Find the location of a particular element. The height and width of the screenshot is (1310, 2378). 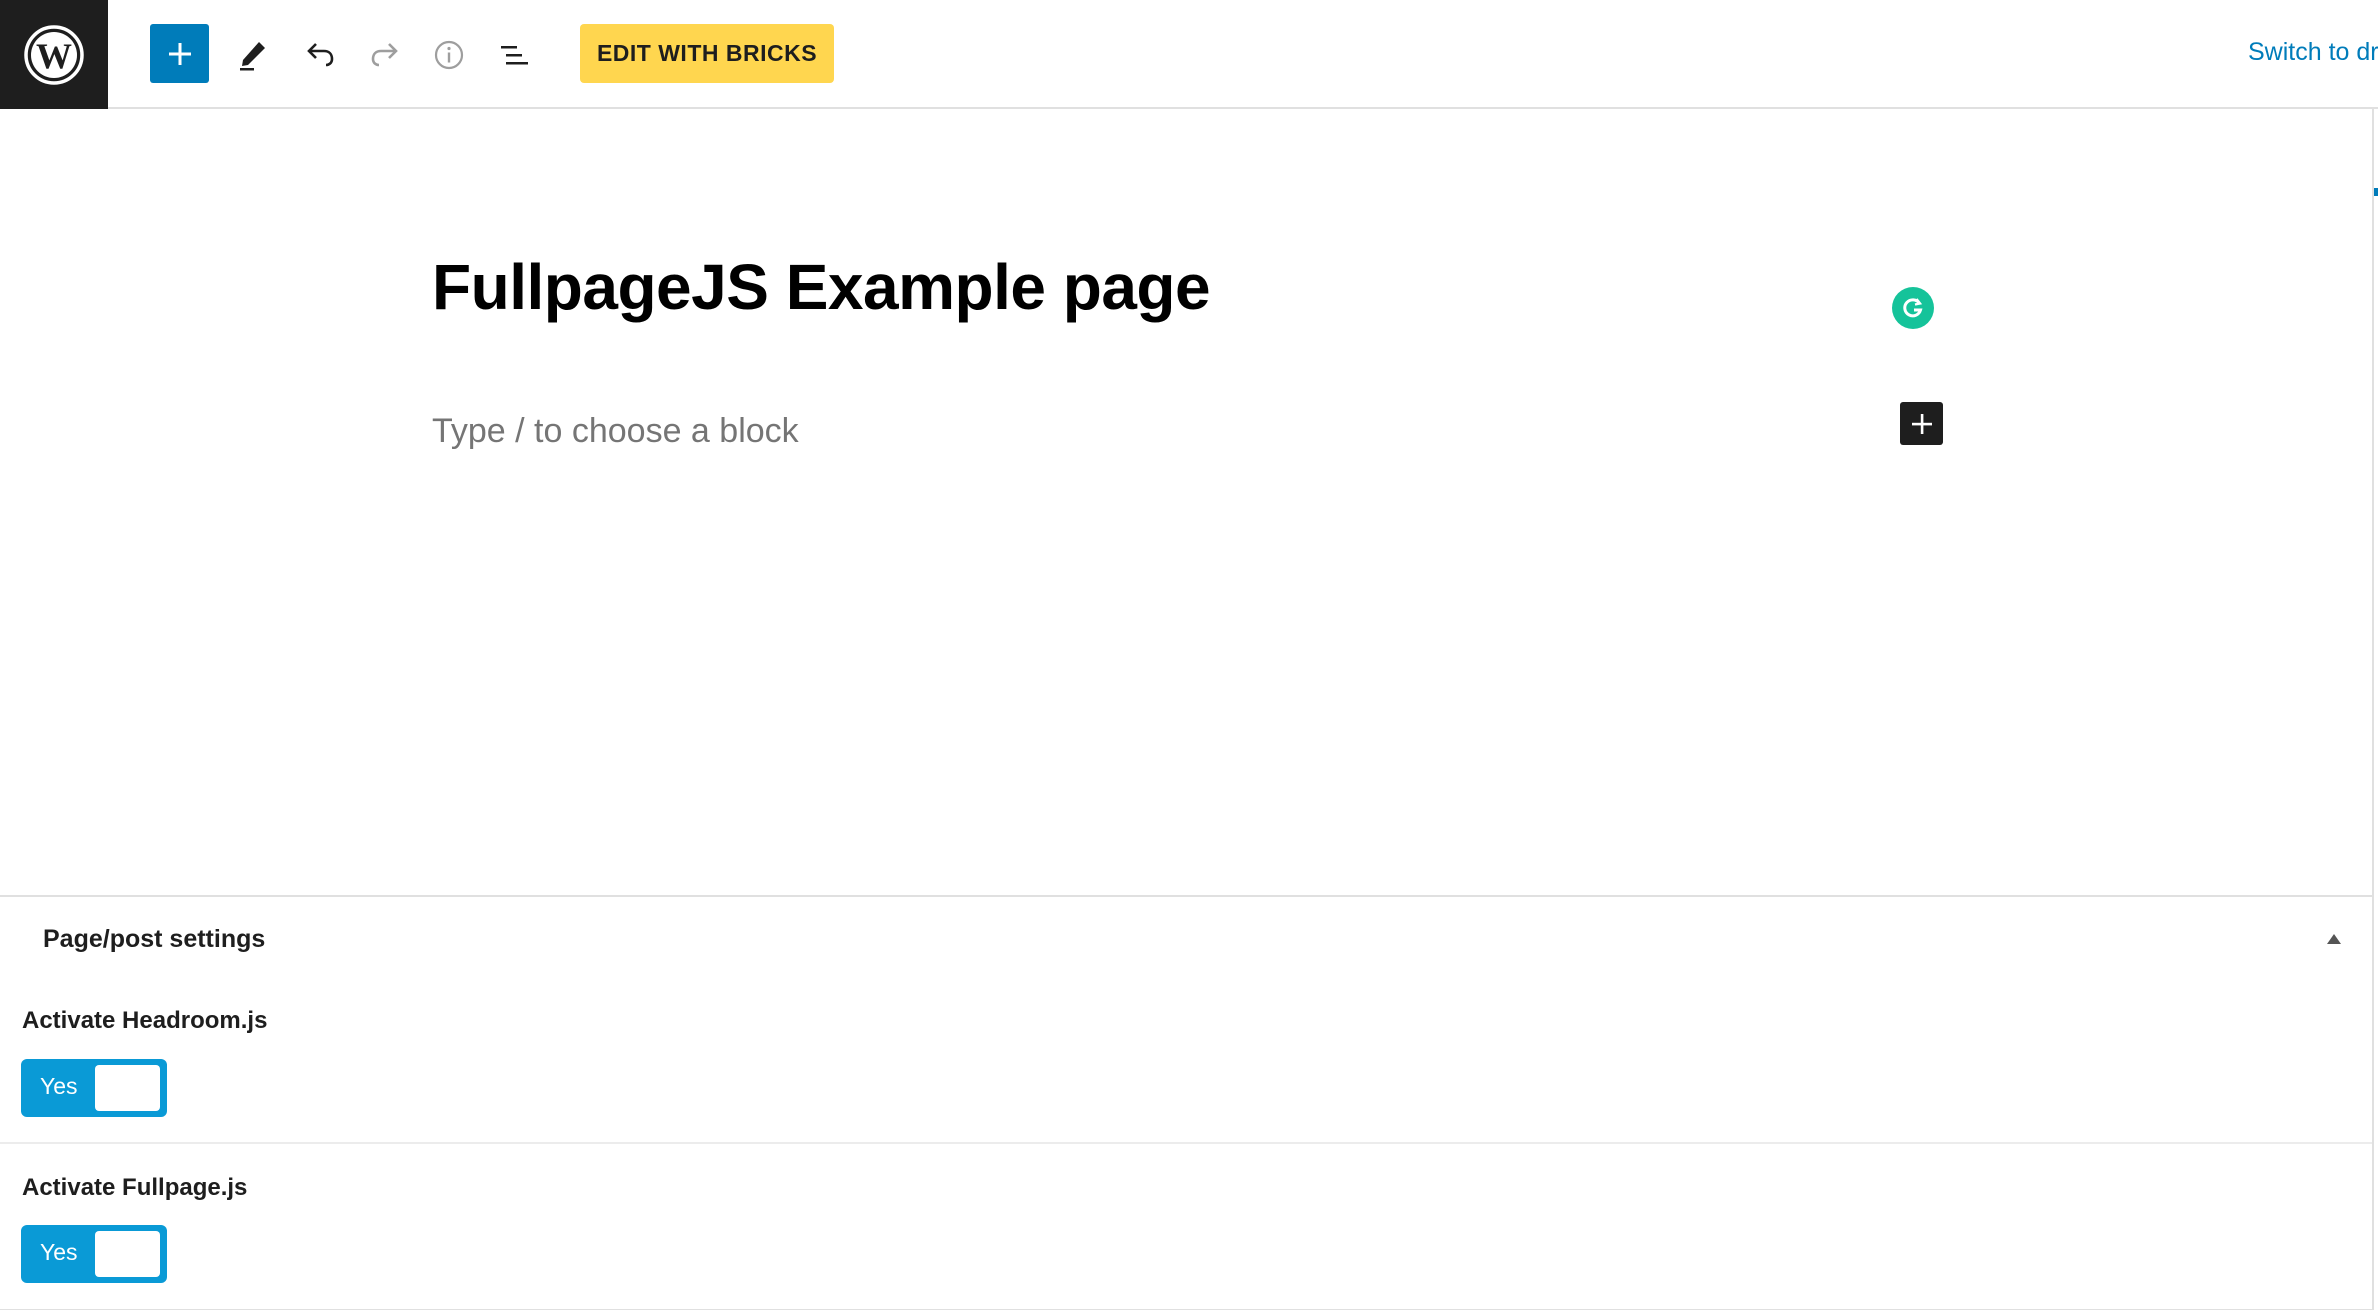

list-view-icon is located at coordinates (514, 55).